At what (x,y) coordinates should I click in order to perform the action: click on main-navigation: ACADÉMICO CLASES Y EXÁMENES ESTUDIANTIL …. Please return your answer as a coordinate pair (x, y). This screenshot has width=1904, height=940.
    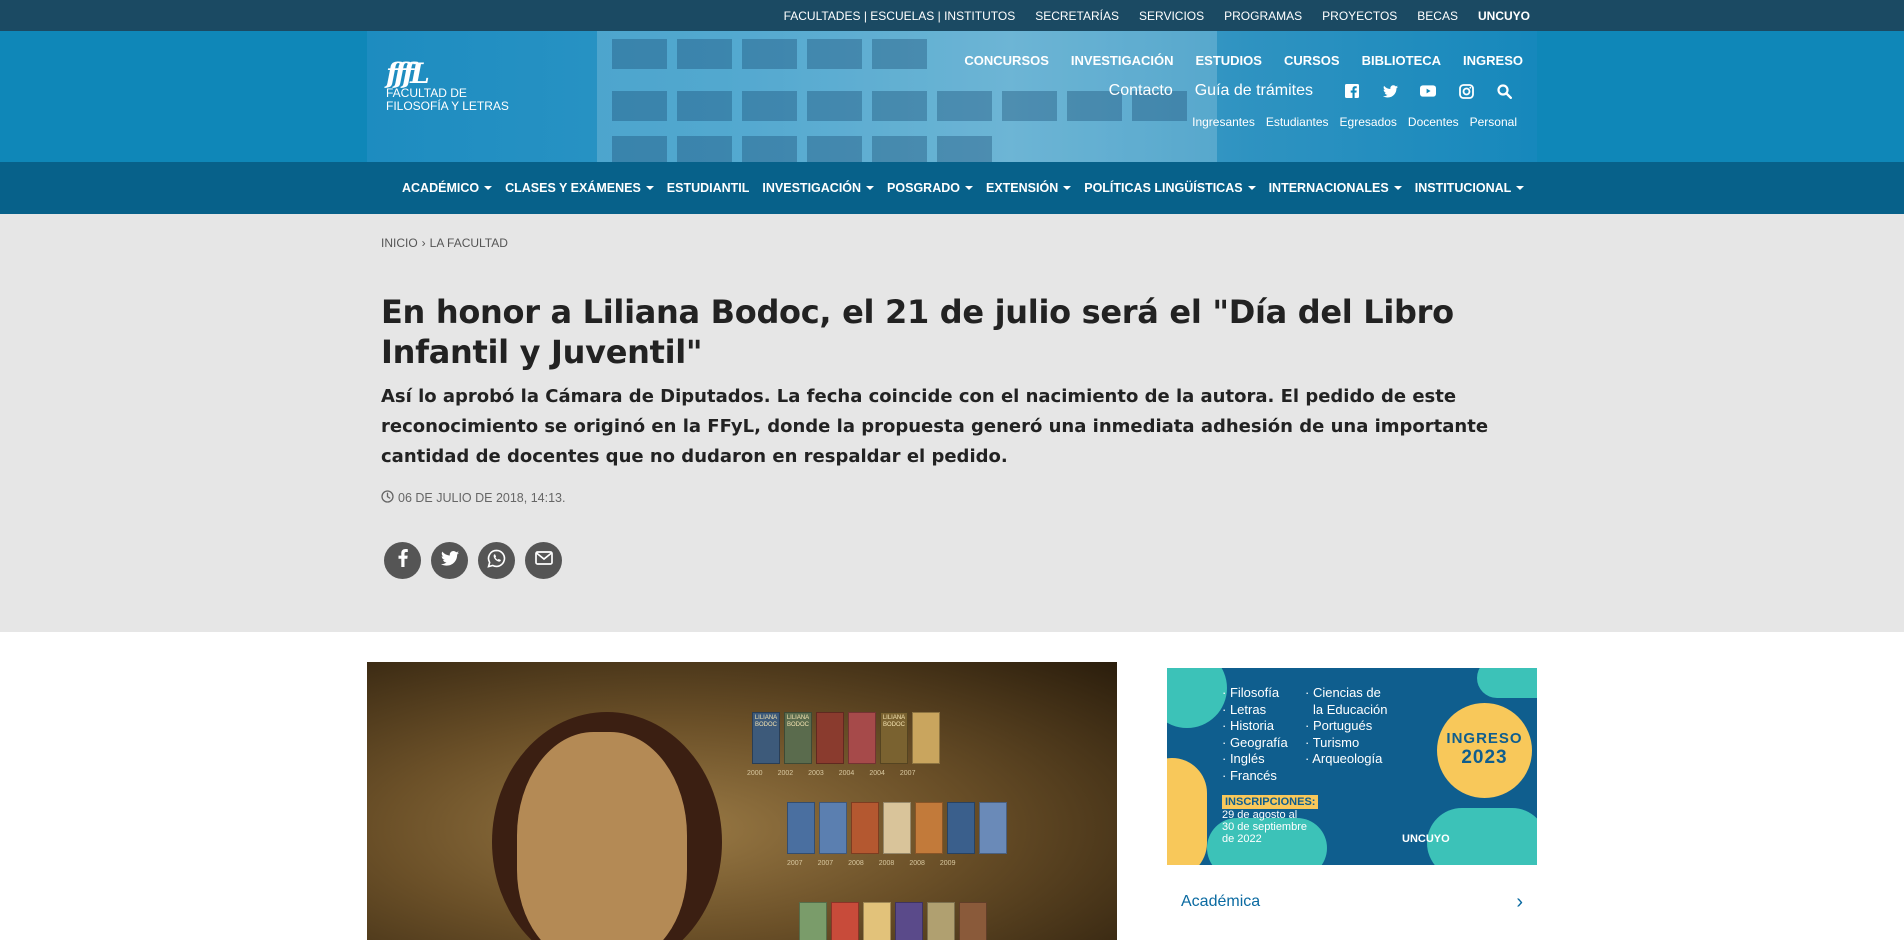
    Looking at the image, I should click on (952, 188).